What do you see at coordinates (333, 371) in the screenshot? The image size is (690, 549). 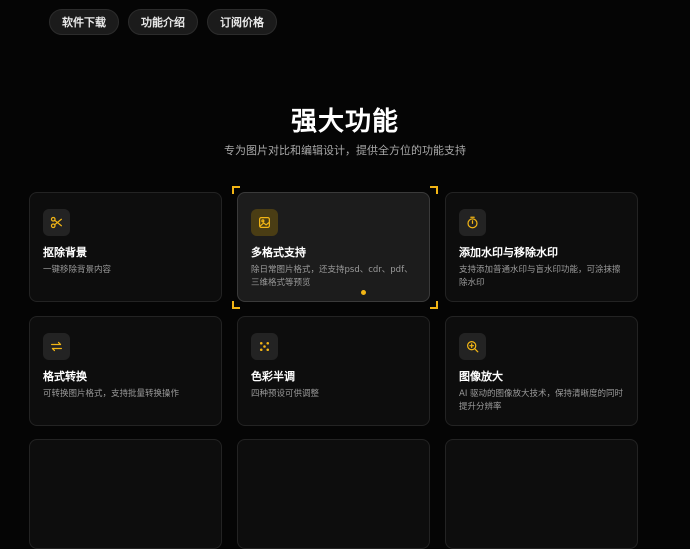 I see `feature-card-halftone: 色彩半调 四种预设可供调整` at bounding box center [333, 371].